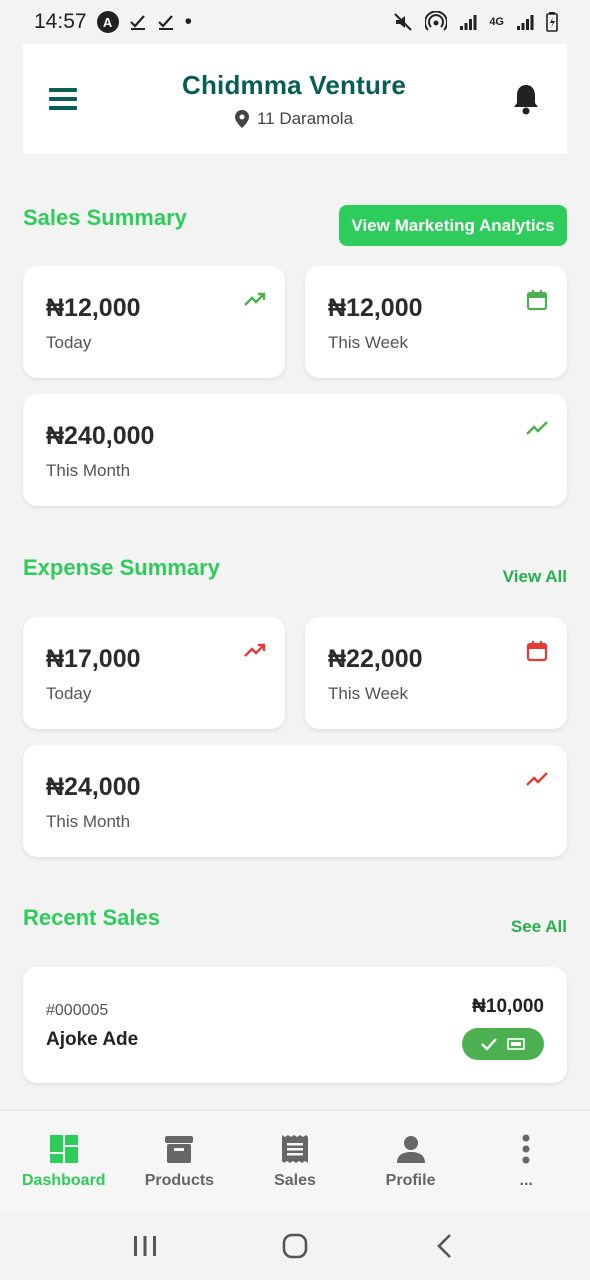  Describe the element at coordinates (91, 917) in the screenshot. I see `recent-sales-title: Recent Sales` at that location.